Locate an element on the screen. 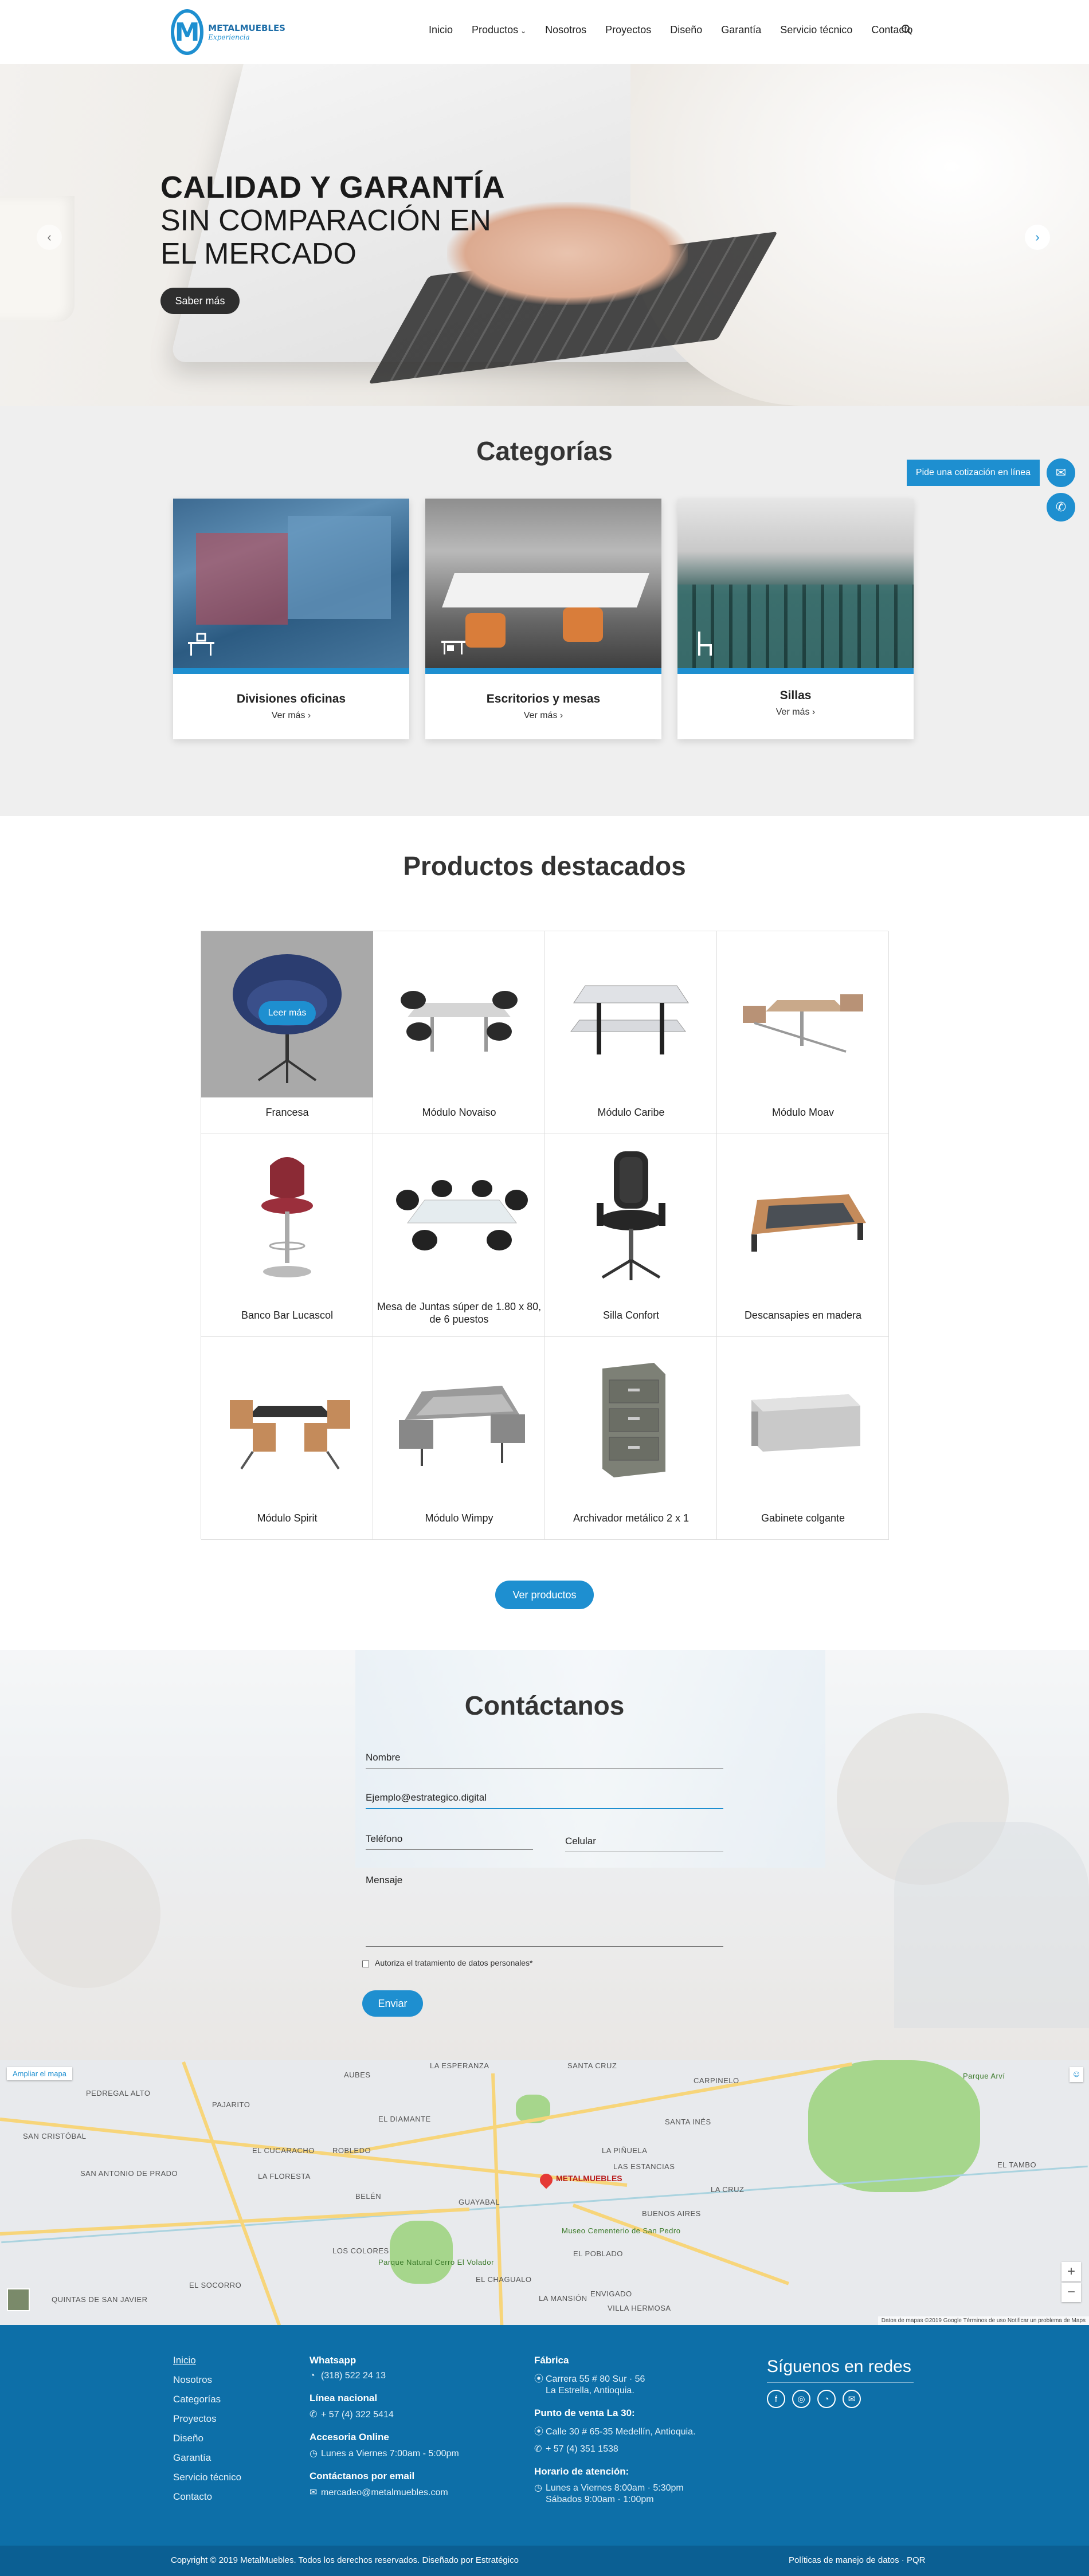  slider-next-icon: › is located at coordinates (1037, 237).